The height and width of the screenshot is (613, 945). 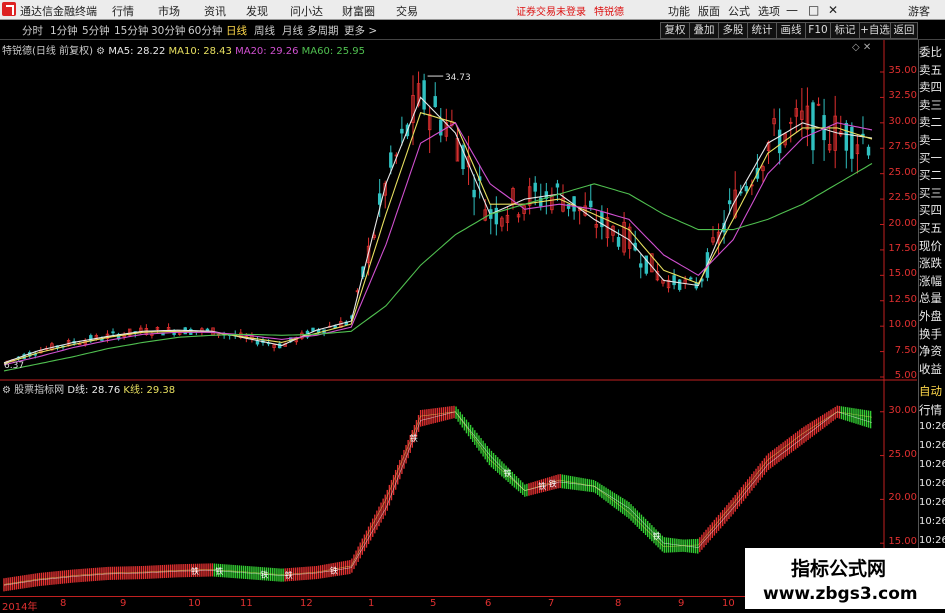 I want to click on menu-item-trade: 交易, so click(x=407, y=11).